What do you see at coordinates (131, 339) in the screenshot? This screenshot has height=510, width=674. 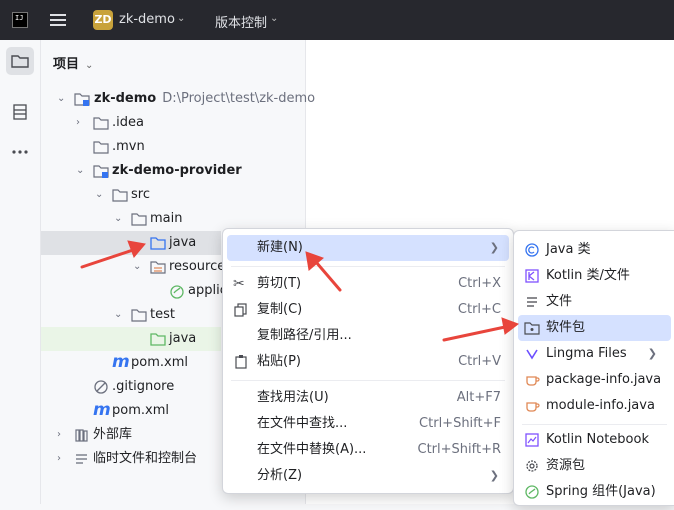 I see `tree-item-java-test: java` at bounding box center [131, 339].